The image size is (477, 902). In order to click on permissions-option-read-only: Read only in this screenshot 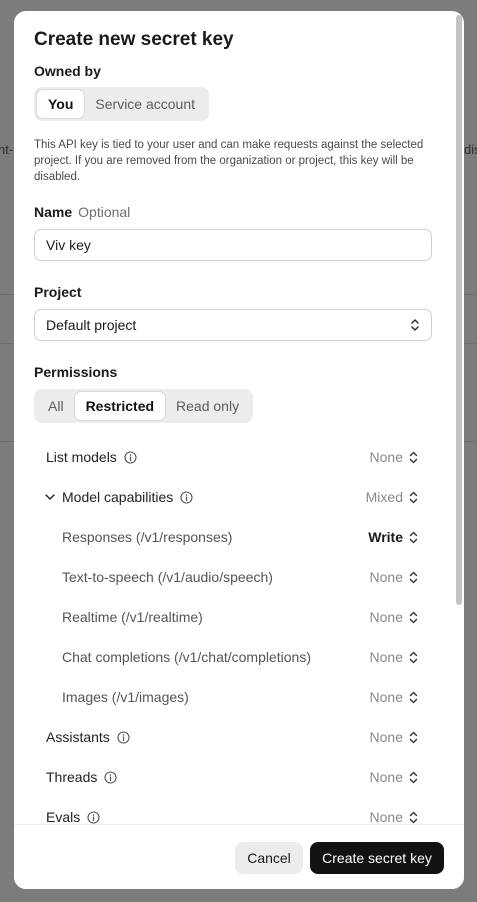, I will do `click(207, 406)`.